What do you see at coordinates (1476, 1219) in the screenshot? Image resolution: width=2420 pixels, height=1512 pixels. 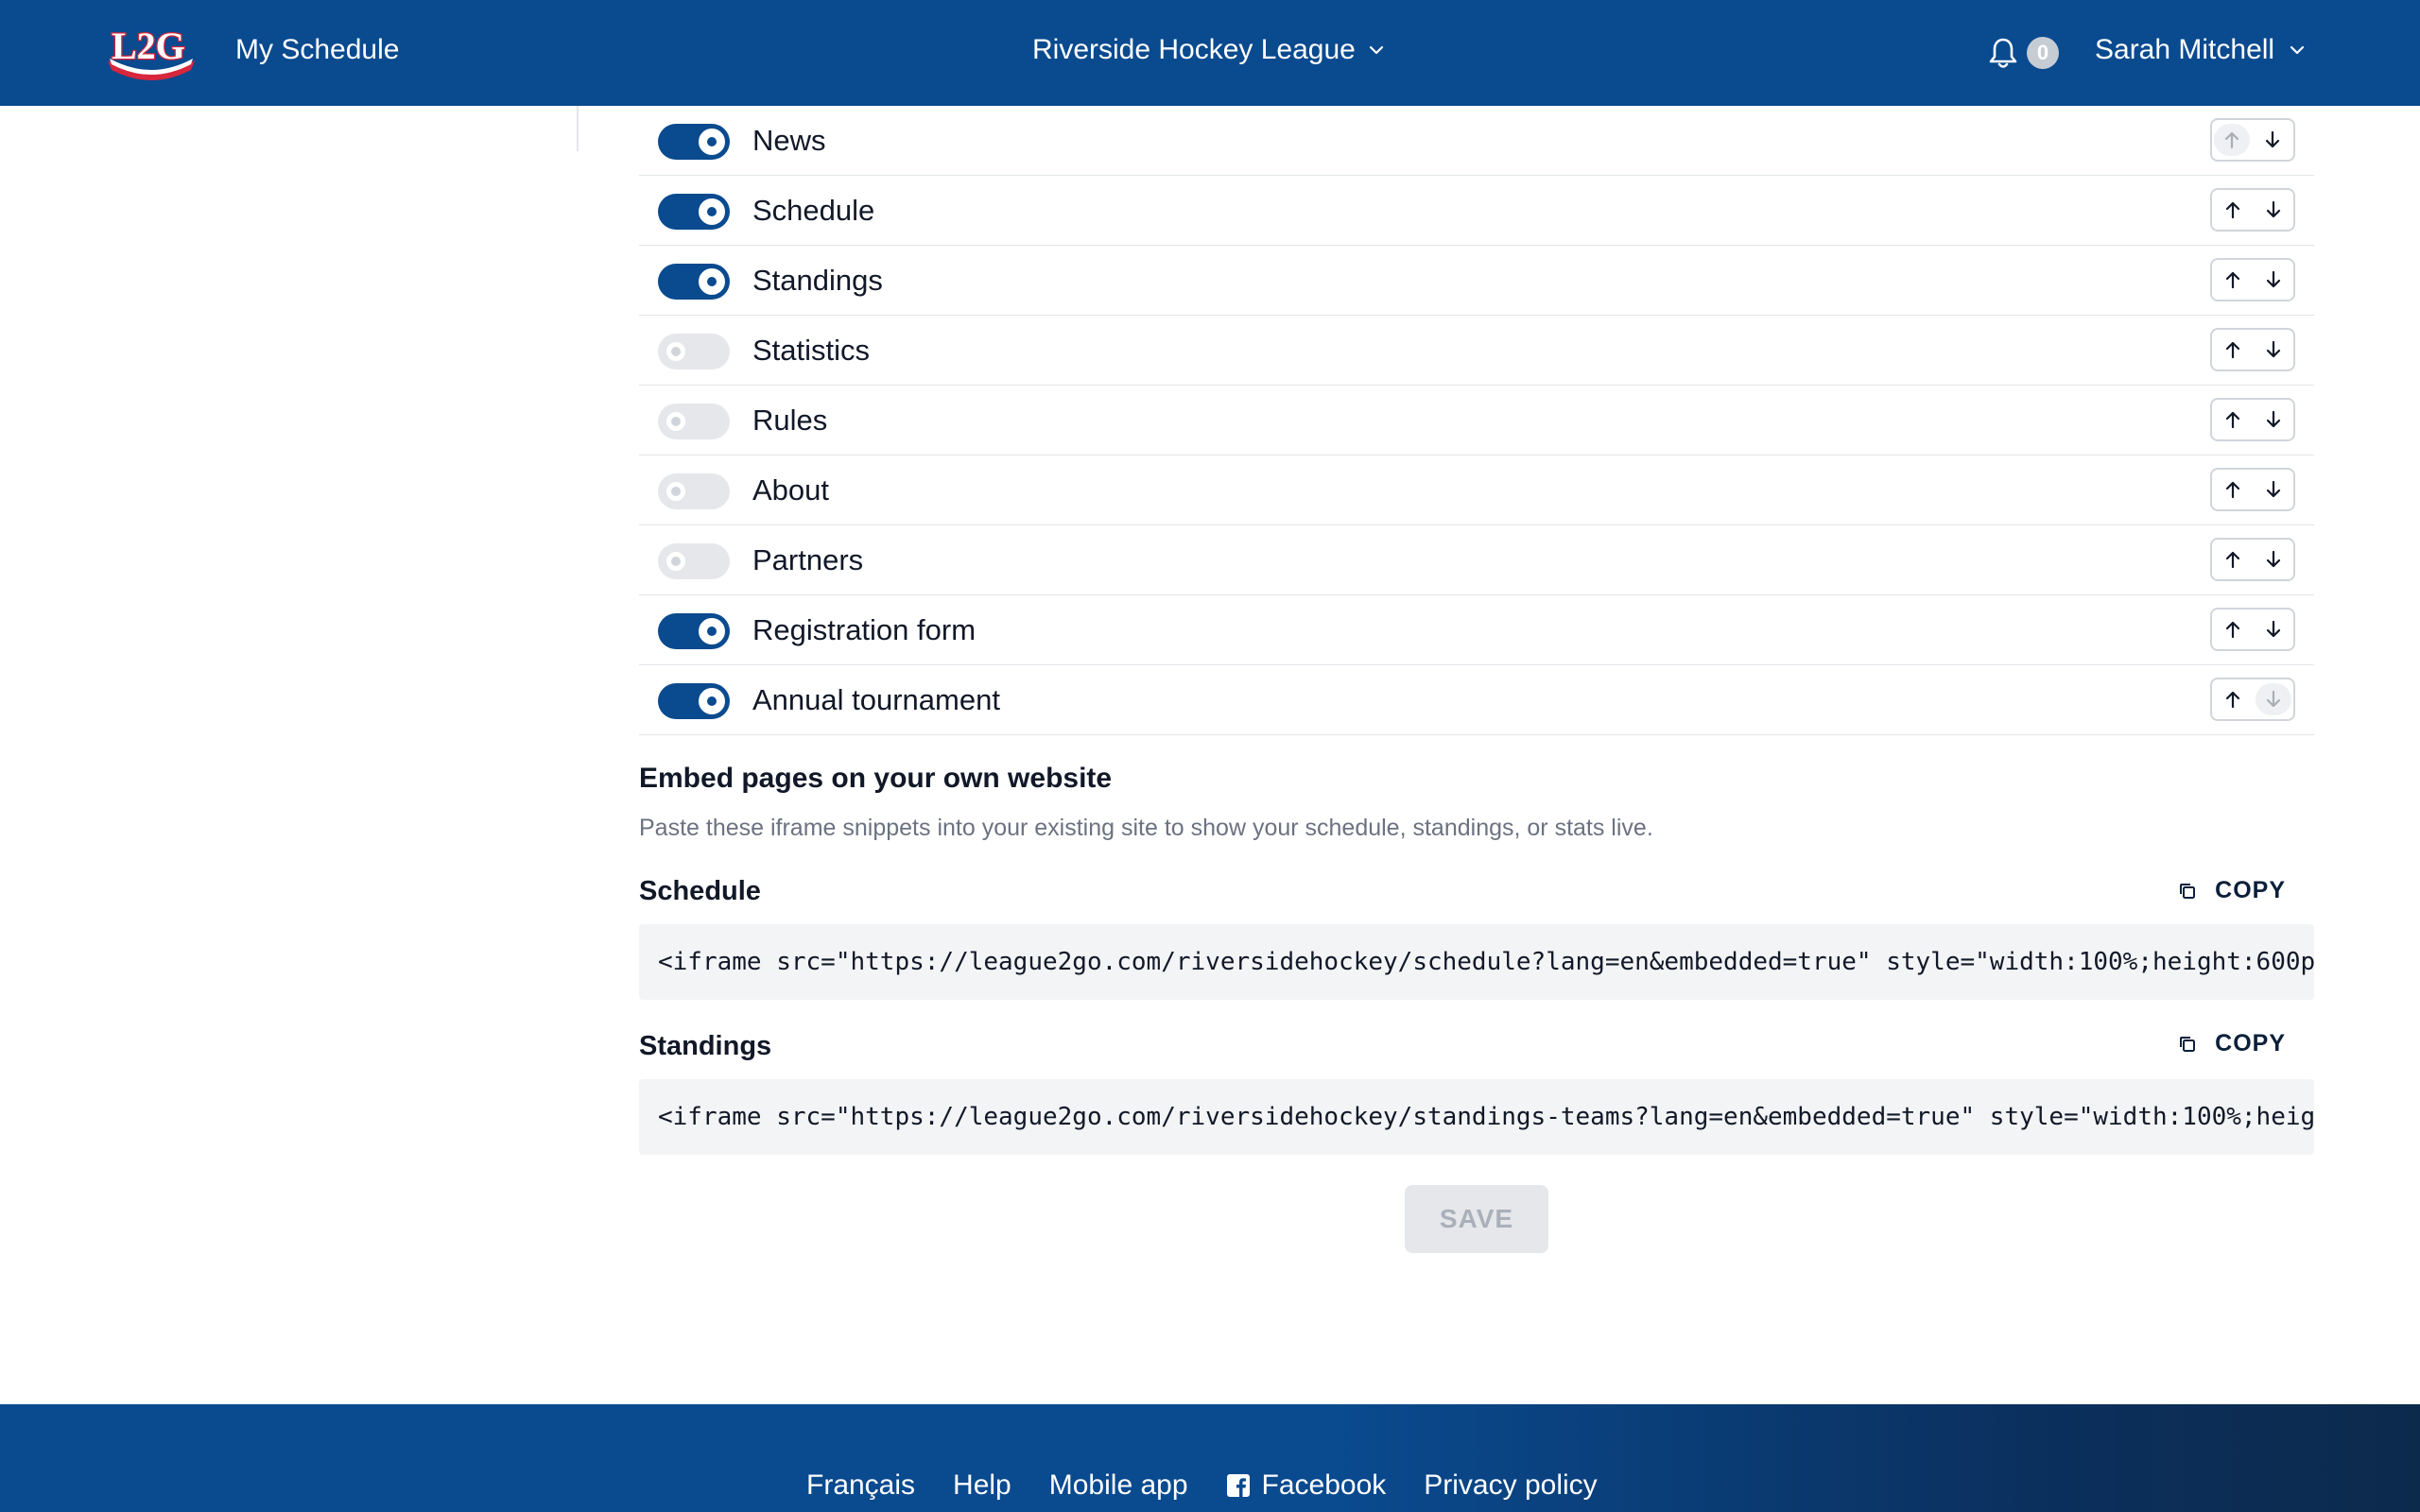 I see `save-button: SAVE` at bounding box center [1476, 1219].